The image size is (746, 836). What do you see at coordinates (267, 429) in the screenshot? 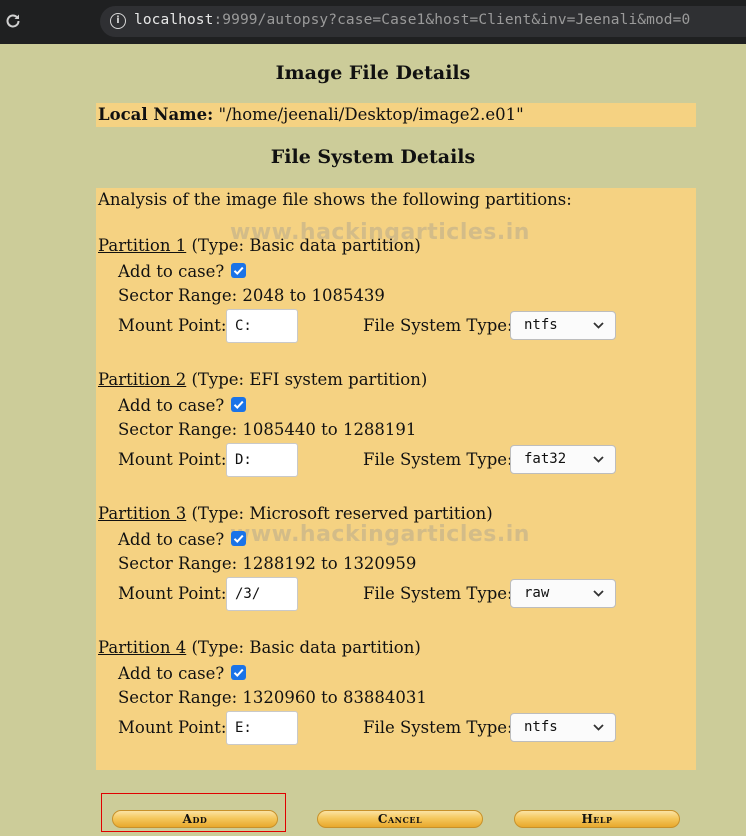
I see `sector-range: Sector Range: 1085440 to 1288191` at bounding box center [267, 429].